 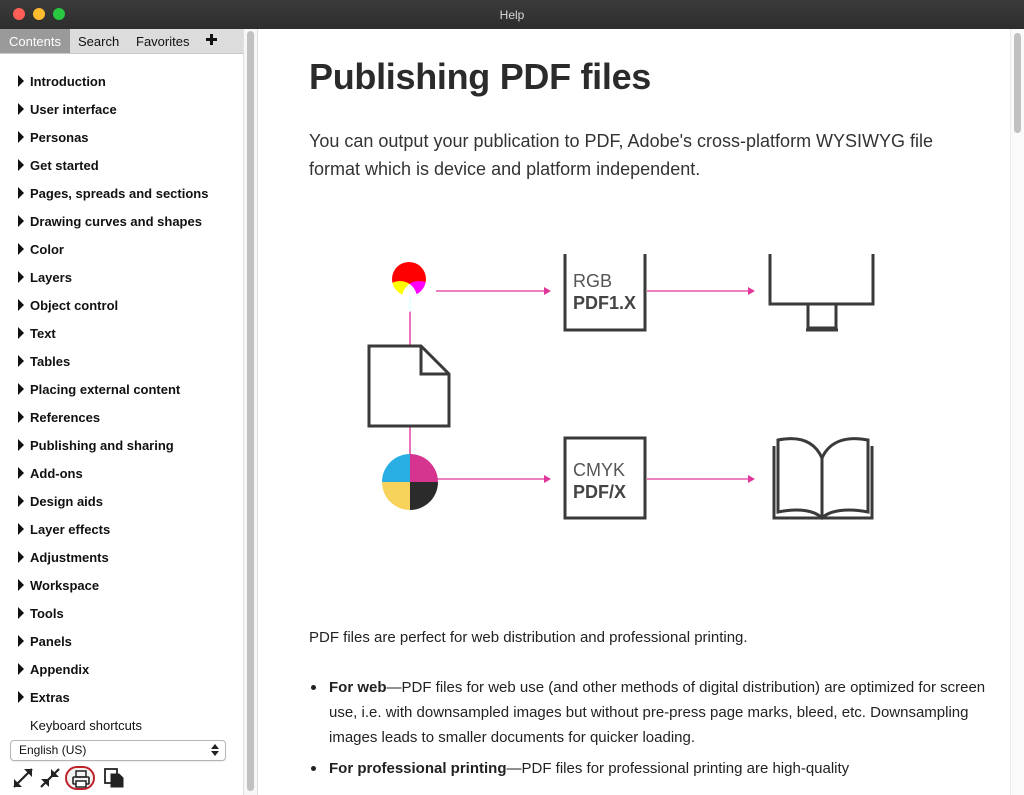 I want to click on toc-item-add-ons: Add-ons, so click(x=121, y=473).